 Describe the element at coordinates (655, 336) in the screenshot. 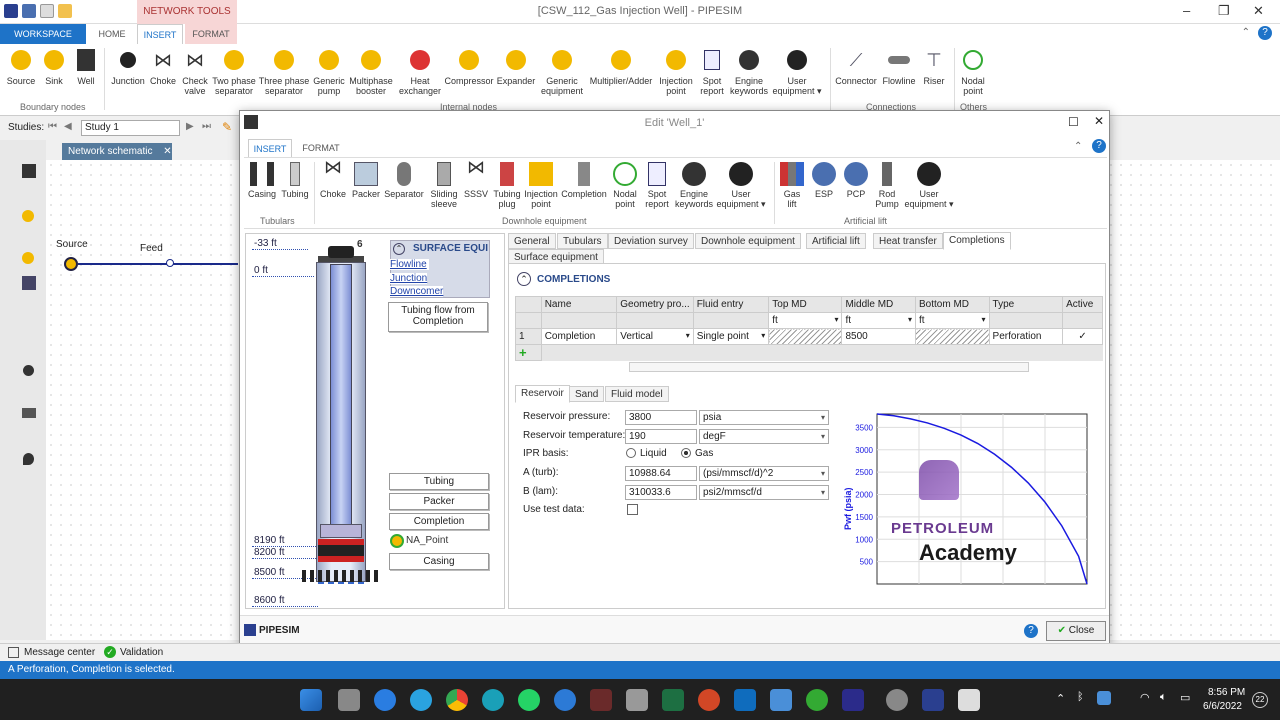

I see `geometry-cell: Vertical ▾` at that location.